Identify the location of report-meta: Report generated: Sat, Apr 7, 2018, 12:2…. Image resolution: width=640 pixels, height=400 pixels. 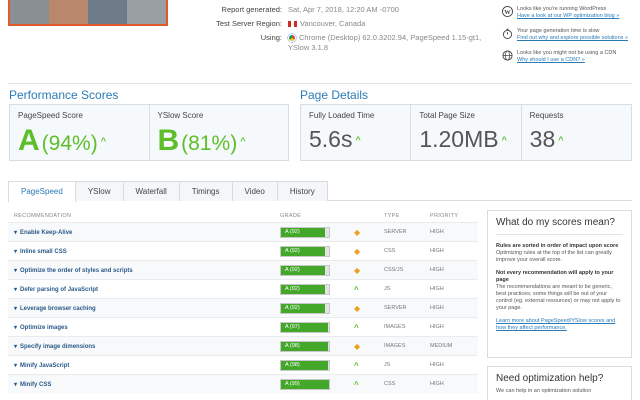
(338, 31).